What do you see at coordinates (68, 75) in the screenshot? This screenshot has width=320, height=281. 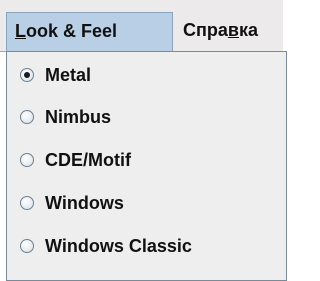 I see `menu-item-label: Metal` at bounding box center [68, 75].